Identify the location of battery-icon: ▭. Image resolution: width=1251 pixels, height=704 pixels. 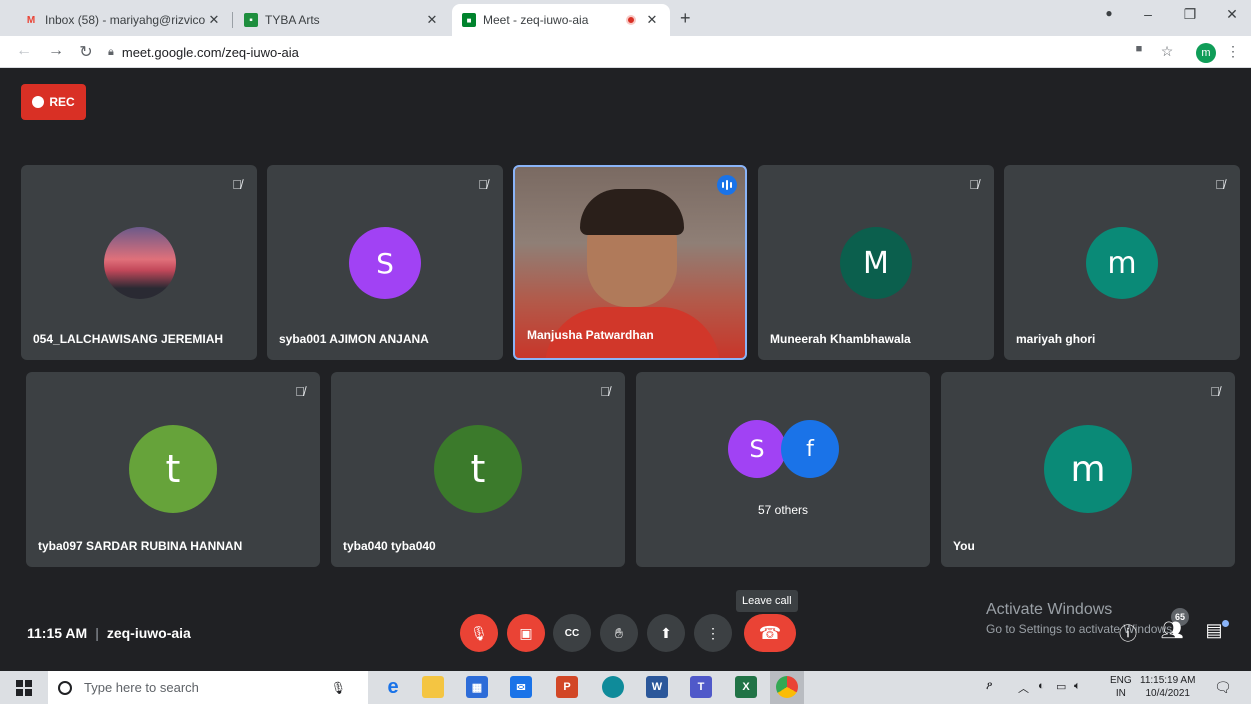
(1061, 686).